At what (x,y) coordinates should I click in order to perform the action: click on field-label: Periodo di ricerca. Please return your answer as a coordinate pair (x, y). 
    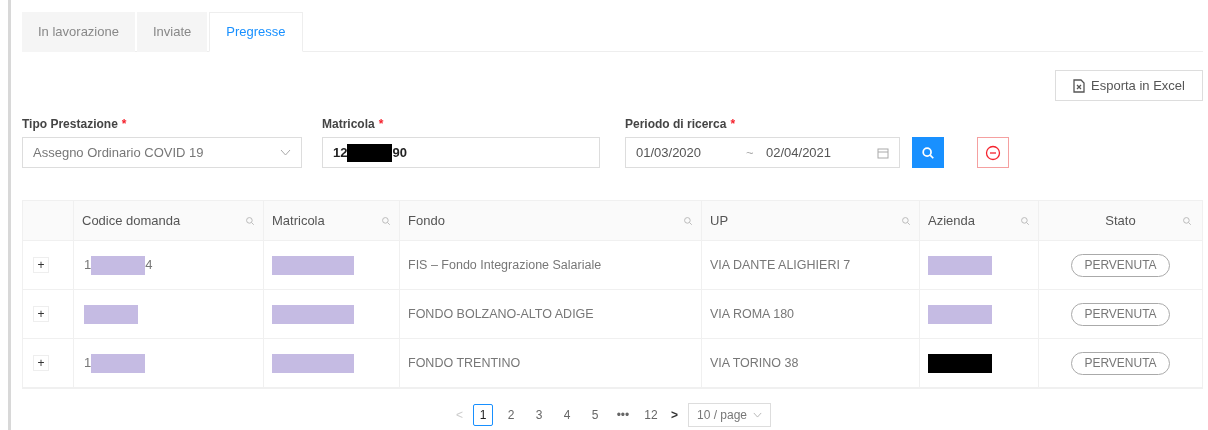
    Looking at the image, I should click on (676, 124).